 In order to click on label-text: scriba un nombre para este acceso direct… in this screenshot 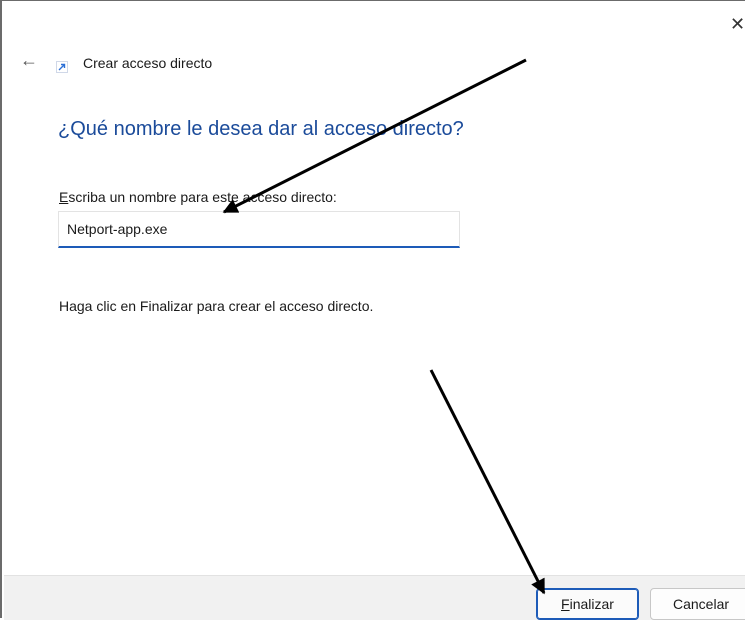, I will do `click(202, 197)`.